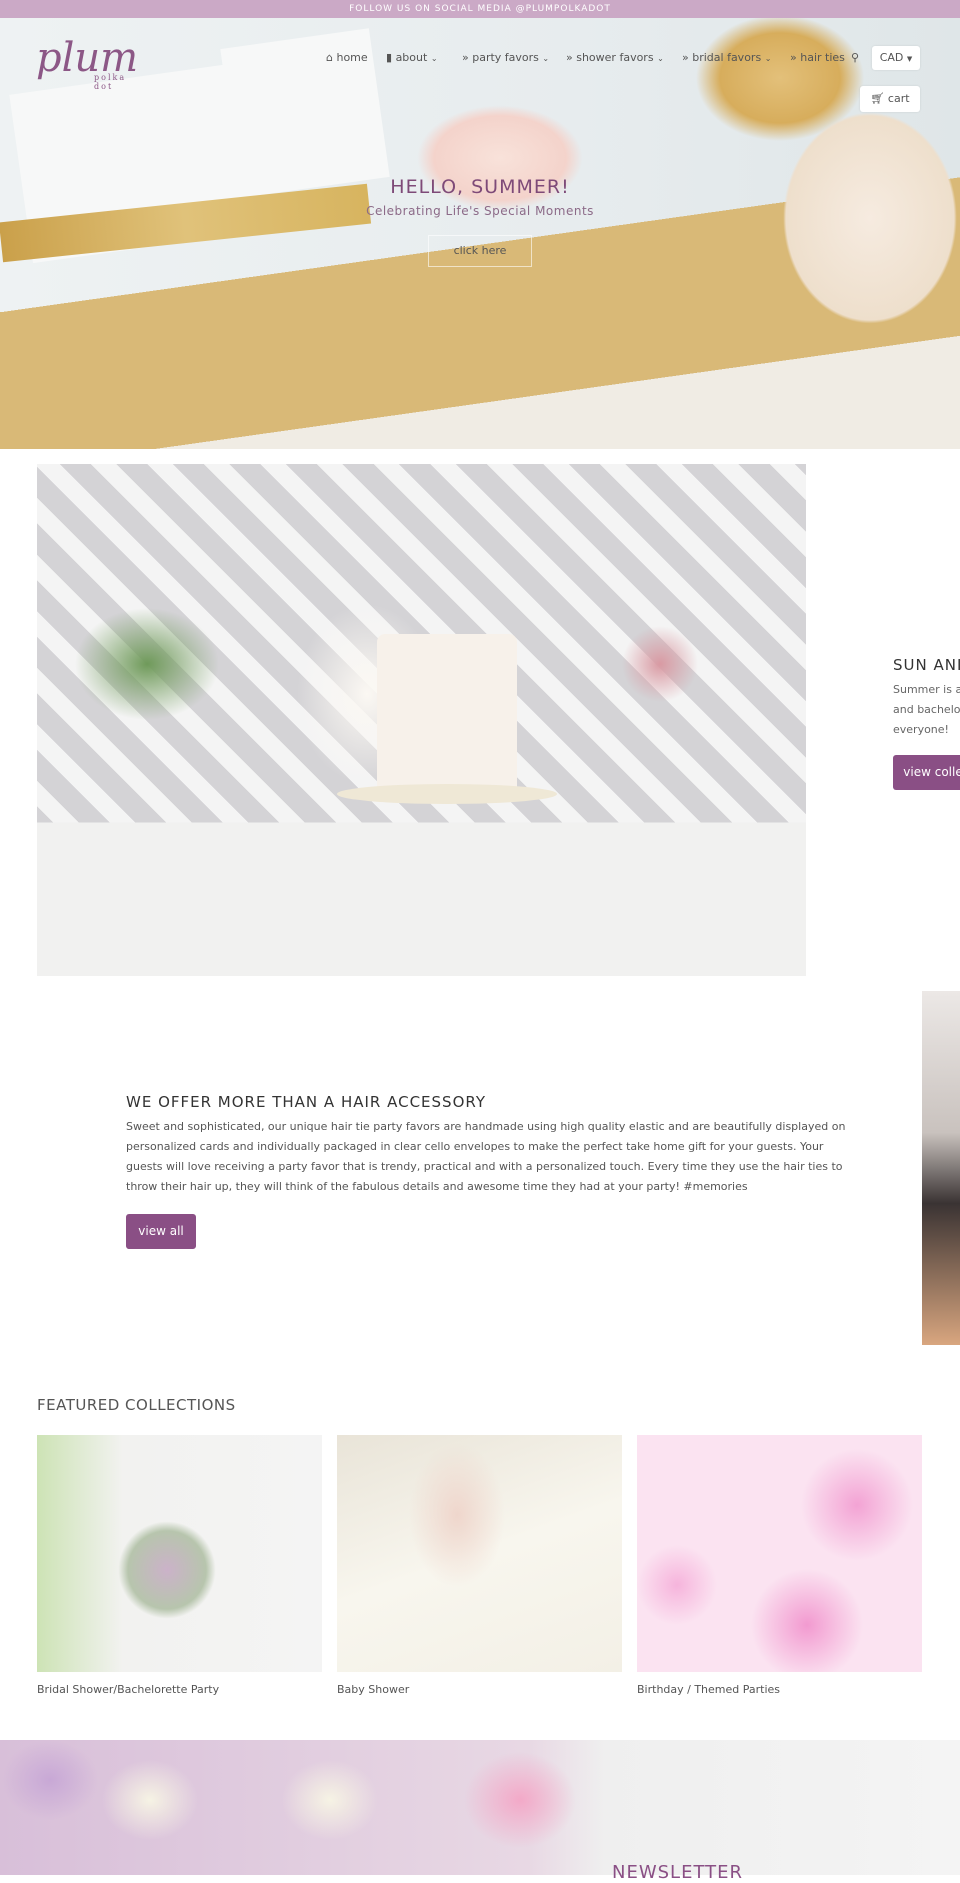  Describe the element at coordinates (373, 1689) in the screenshot. I see `collection-link-baby: Baby Shower` at that location.